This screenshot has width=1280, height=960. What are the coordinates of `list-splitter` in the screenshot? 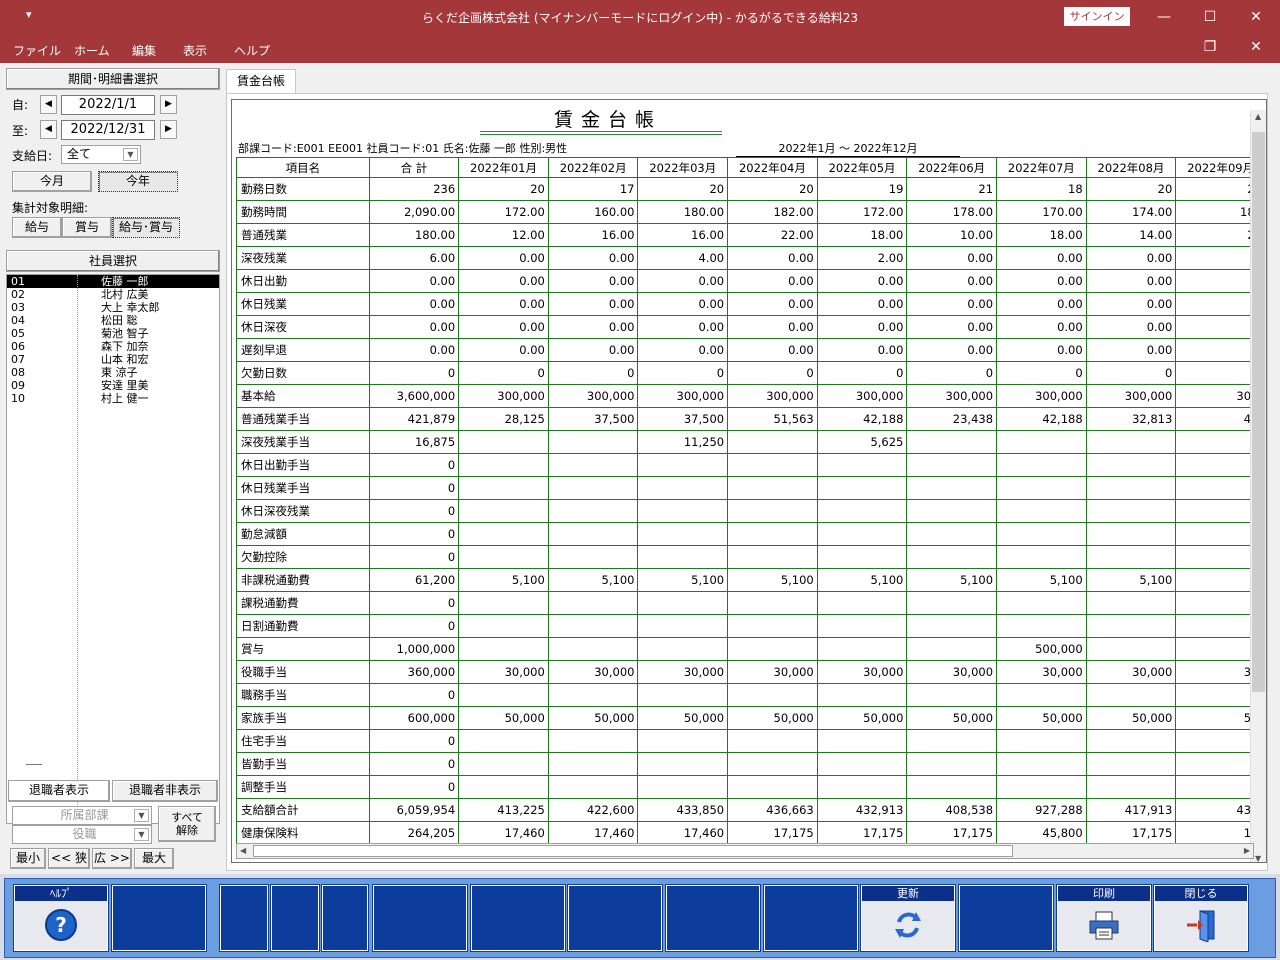 It's located at (34, 764).